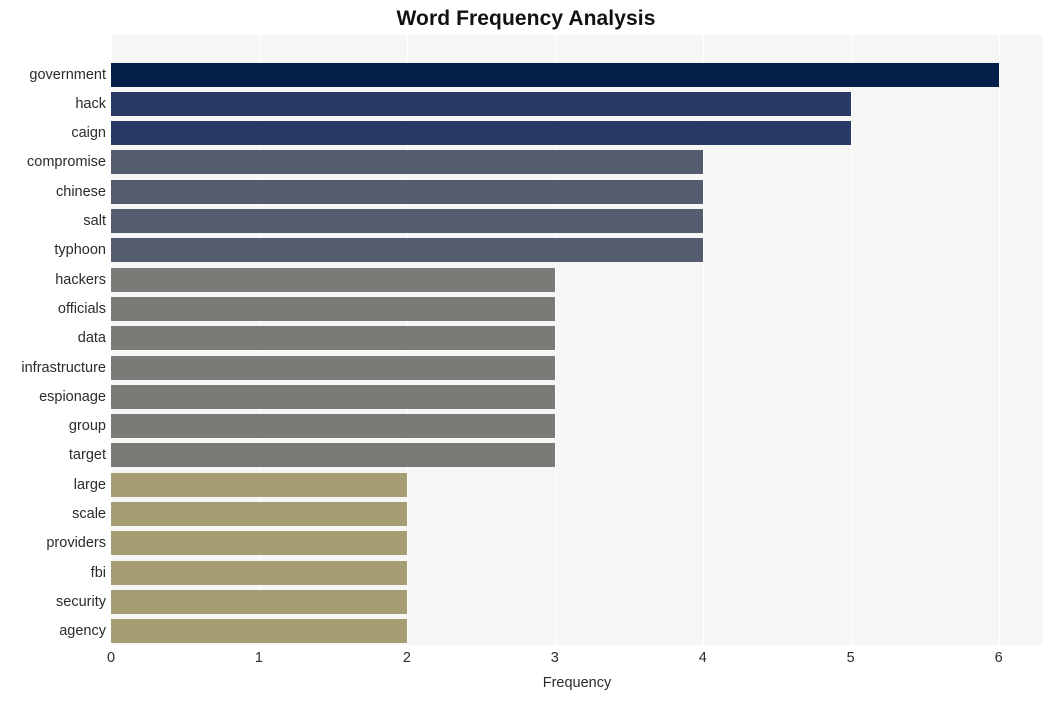  What do you see at coordinates (87, 455) in the screenshot?
I see `y-axis-tick-label: target` at bounding box center [87, 455].